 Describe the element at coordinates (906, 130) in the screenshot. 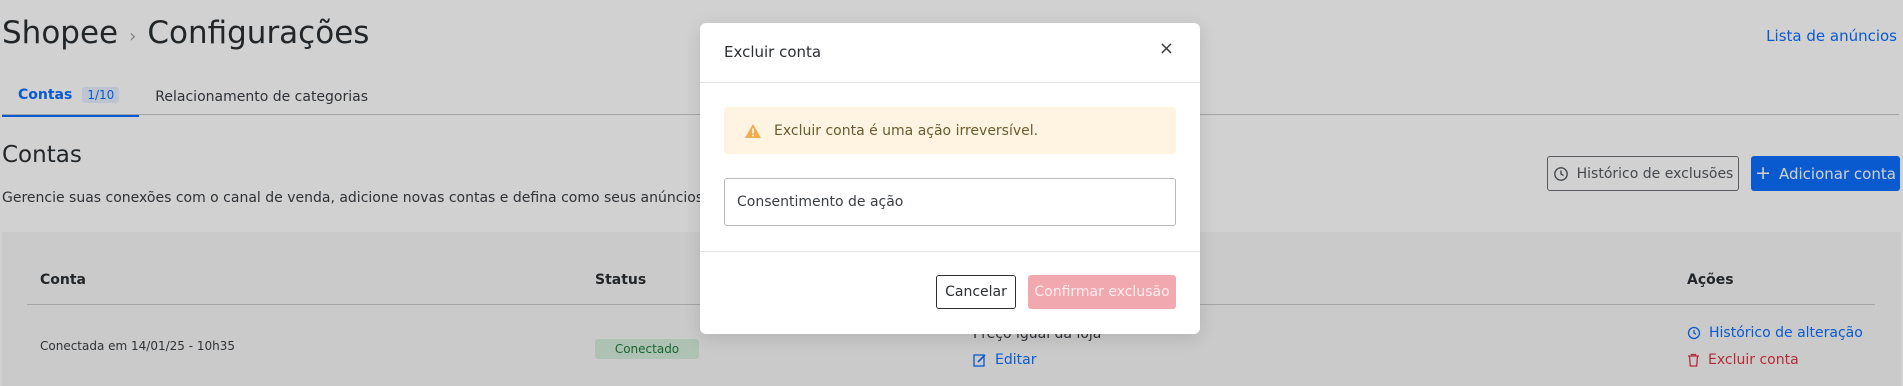

I see `warning-text: Excluir conta é uma ação irreversível.` at that location.